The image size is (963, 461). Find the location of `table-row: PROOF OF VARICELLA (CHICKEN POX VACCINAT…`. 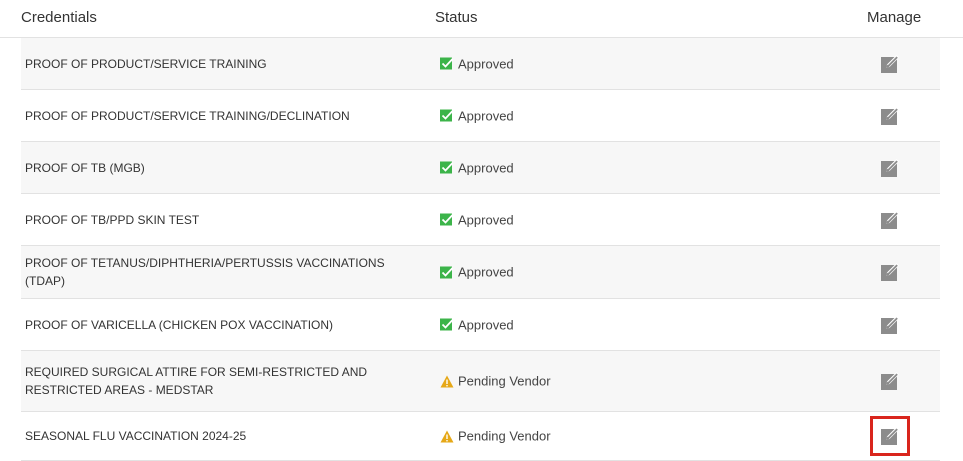

table-row: PROOF OF VARICELLA (CHICKEN POX VACCINAT… is located at coordinates (480, 325).